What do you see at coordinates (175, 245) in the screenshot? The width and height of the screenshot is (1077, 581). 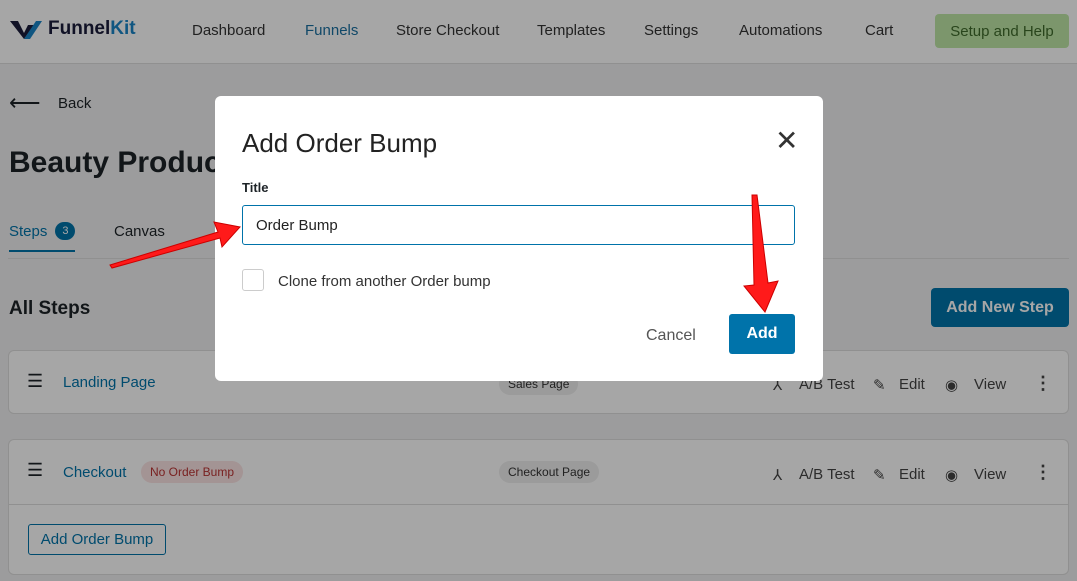 I see `annotation-arrow-left` at bounding box center [175, 245].